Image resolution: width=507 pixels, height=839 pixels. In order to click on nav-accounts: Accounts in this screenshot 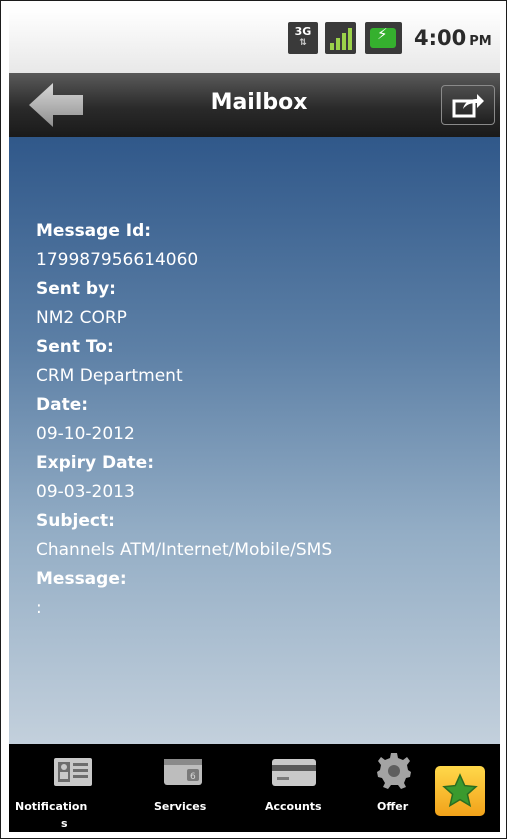, I will do `click(295, 788)`.